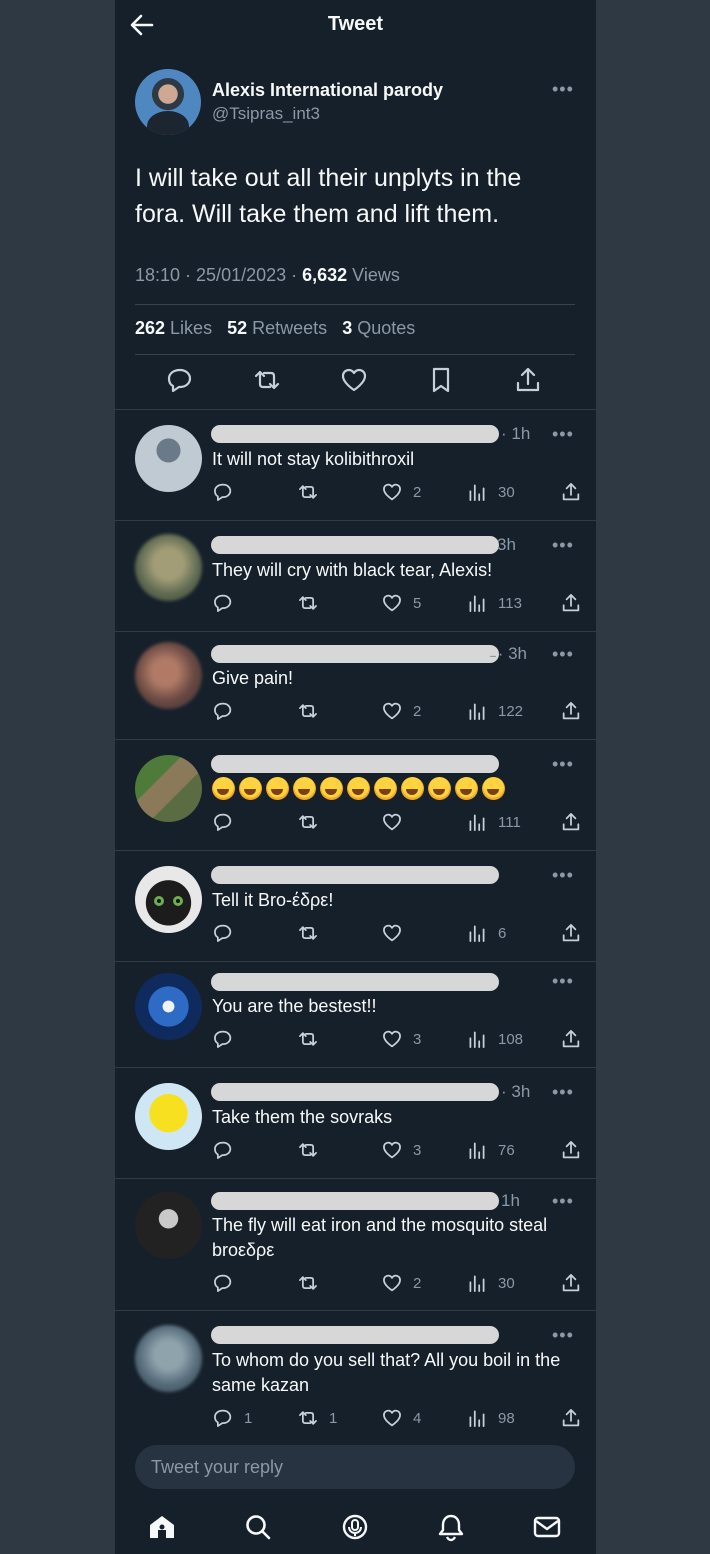 This screenshot has height=1554, width=710. What do you see at coordinates (355, 906) in the screenshot?
I see `reply-item: ••• Tell it Bro-έδρε! 6` at bounding box center [355, 906].